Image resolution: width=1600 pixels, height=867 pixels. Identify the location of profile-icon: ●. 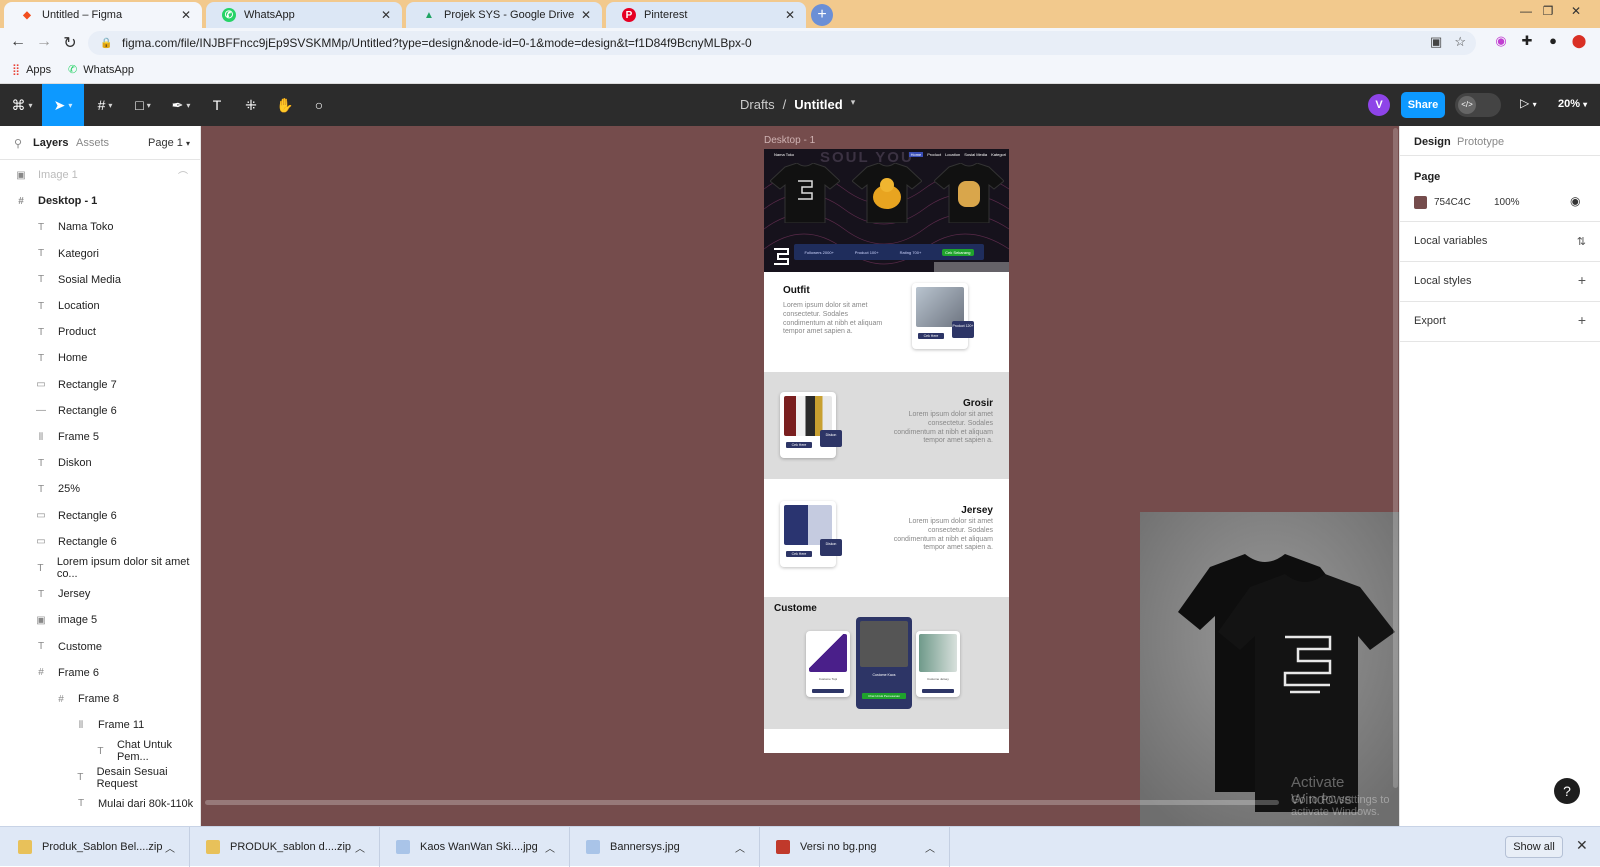
(1553, 40).